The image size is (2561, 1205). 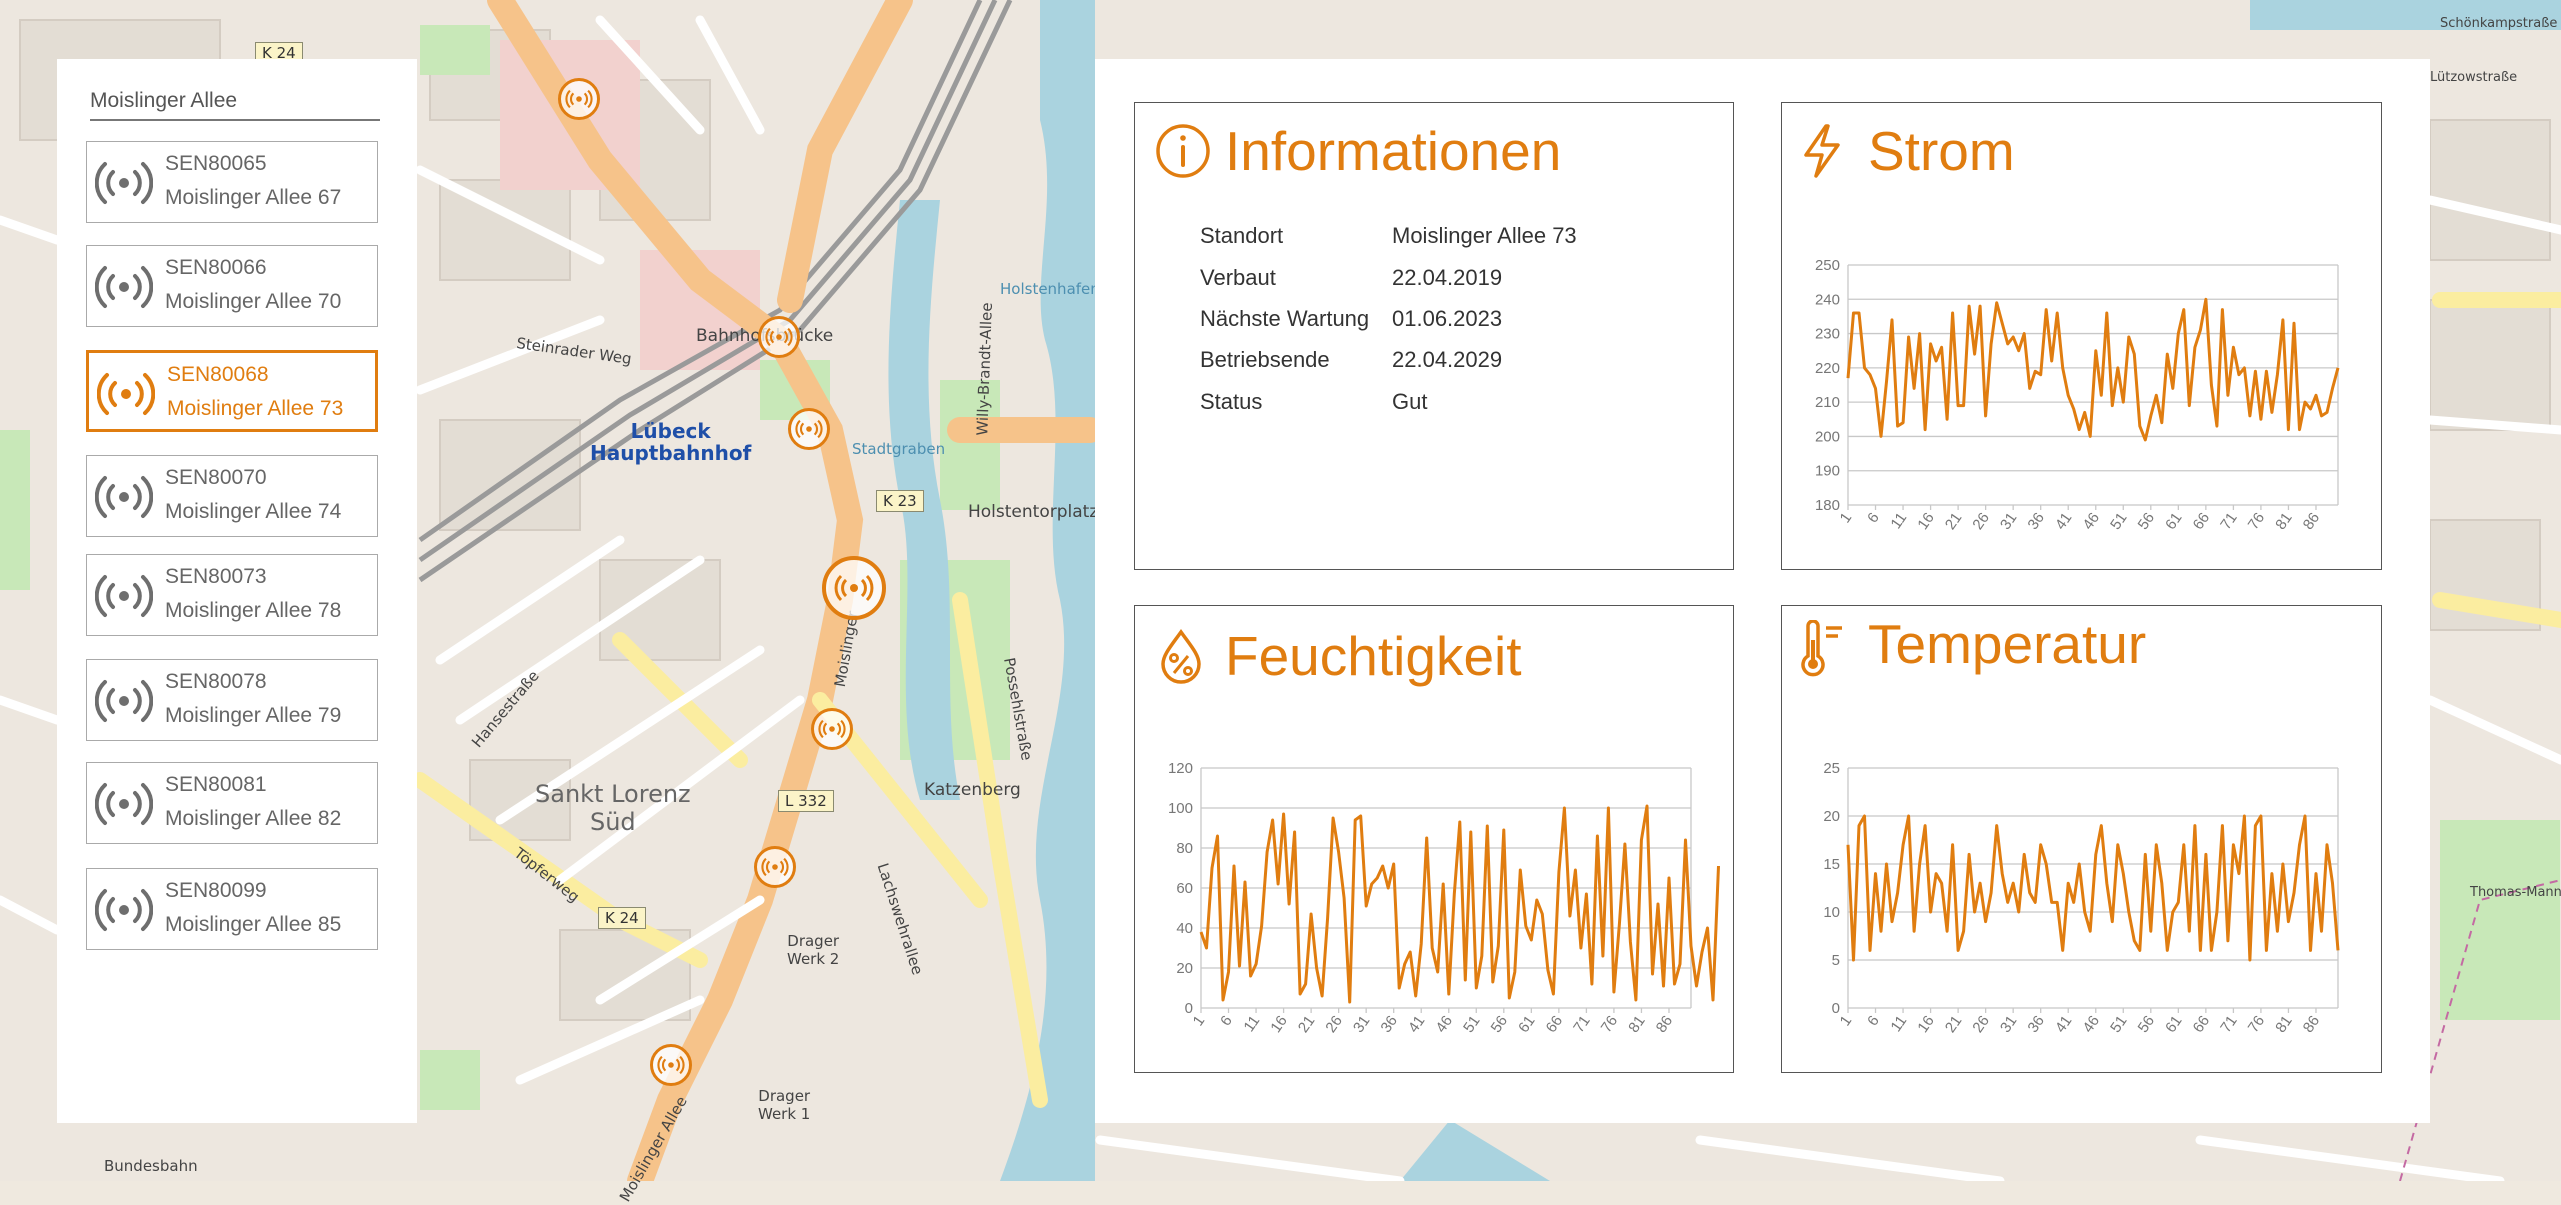 What do you see at coordinates (216, 784) in the screenshot?
I see `sensor-id: SEN80081` at bounding box center [216, 784].